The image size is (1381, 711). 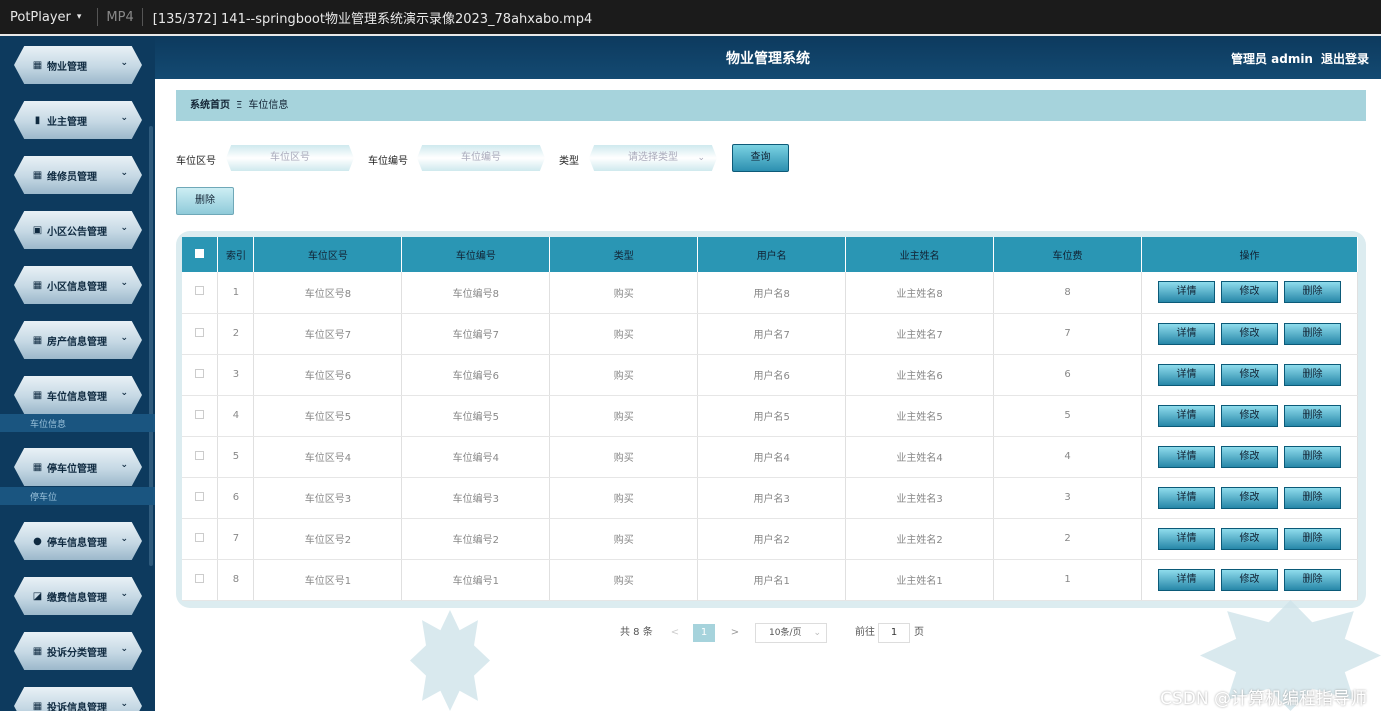 I want to click on next-page-button: >, so click(x=735, y=633).